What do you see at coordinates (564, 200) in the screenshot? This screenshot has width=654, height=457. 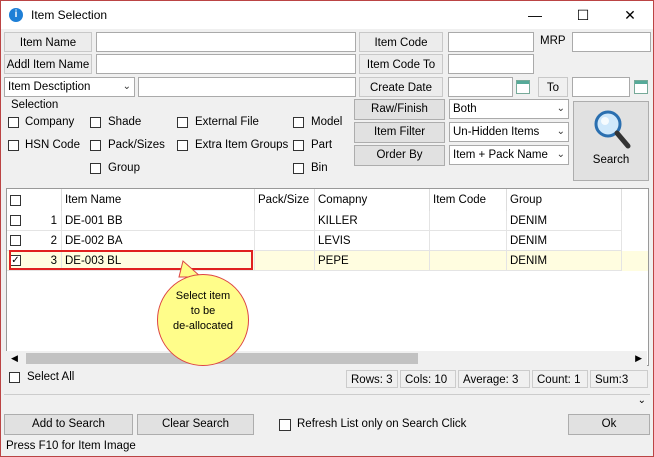 I see `column-header-group: Group` at bounding box center [564, 200].